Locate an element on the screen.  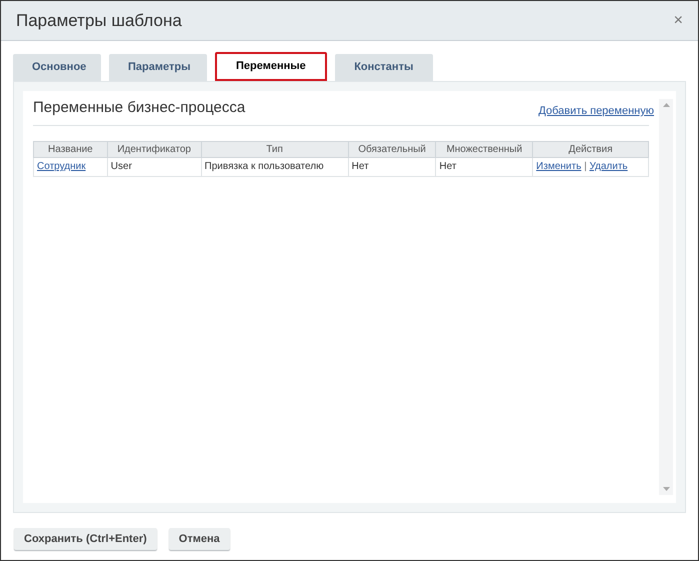
column-header: Название is located at coordinates (71, 149).